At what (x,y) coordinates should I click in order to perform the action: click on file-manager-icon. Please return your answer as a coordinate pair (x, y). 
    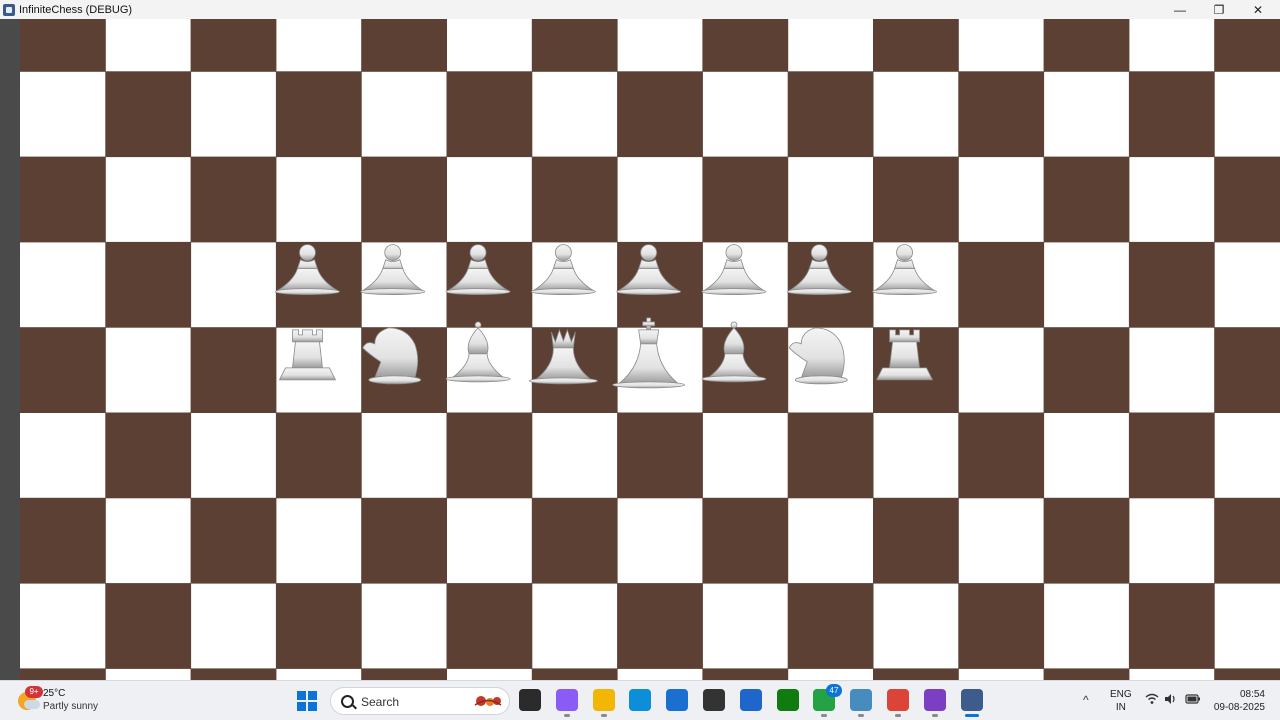
    Looking at the image, I should click on (530, 700).